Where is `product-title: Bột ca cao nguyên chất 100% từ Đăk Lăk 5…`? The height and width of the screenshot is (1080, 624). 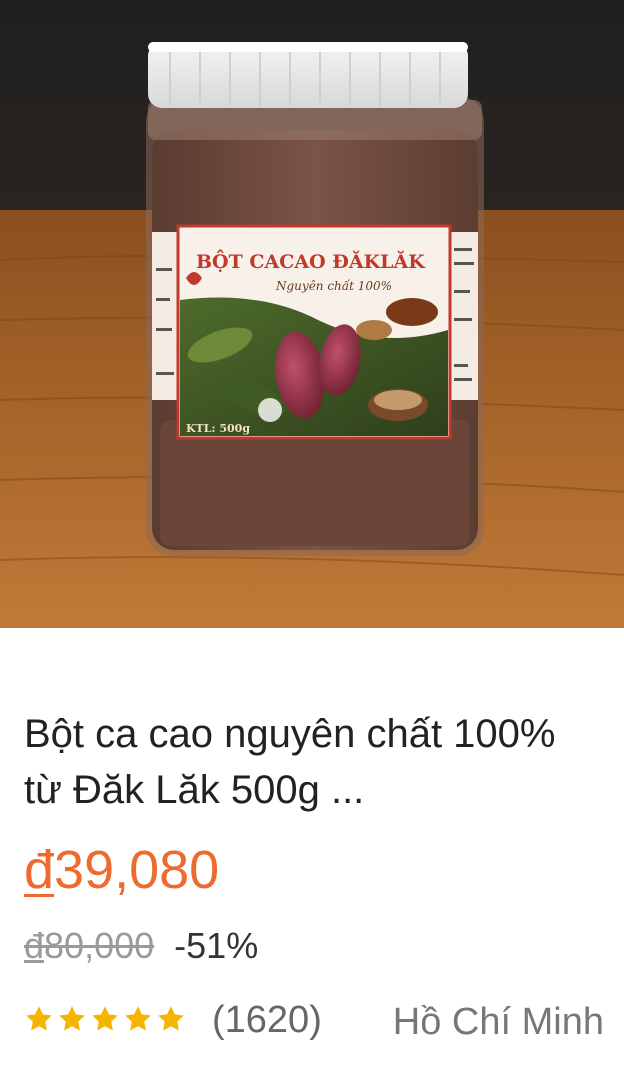 product-title: Bột ca cao nguyên chất 100% từ Đăk Lăk 5… is located at coordinates (314, 762).